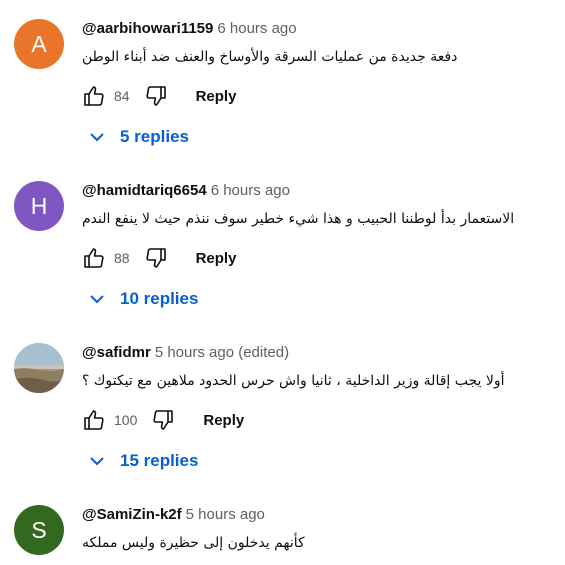  What do you see at coordinates (154, 136) in the screenshot?
I see `replies-count-label: 5 replies` at bounding box center [154, 136].